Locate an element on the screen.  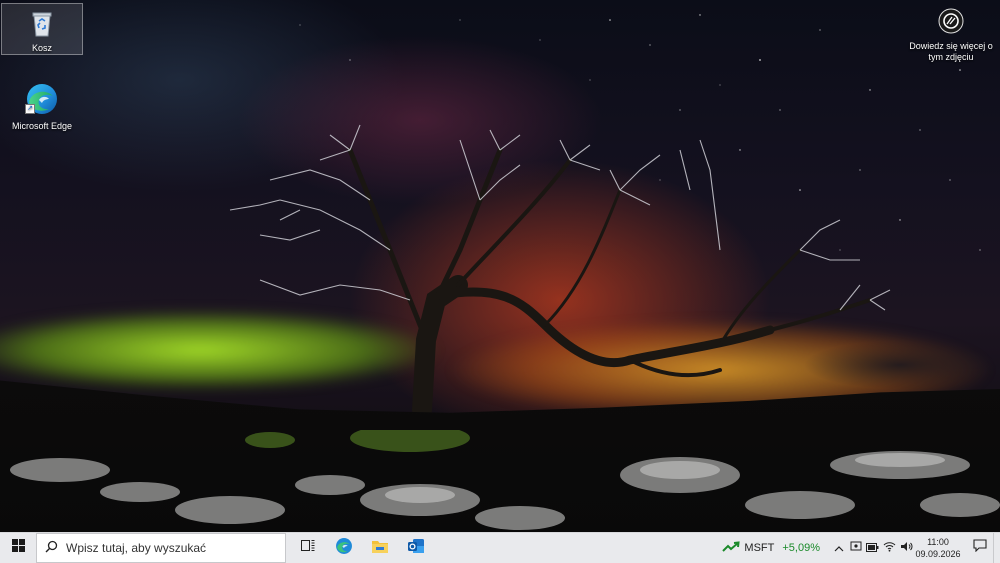
task-view-icon is located at coordinates (308, 548).